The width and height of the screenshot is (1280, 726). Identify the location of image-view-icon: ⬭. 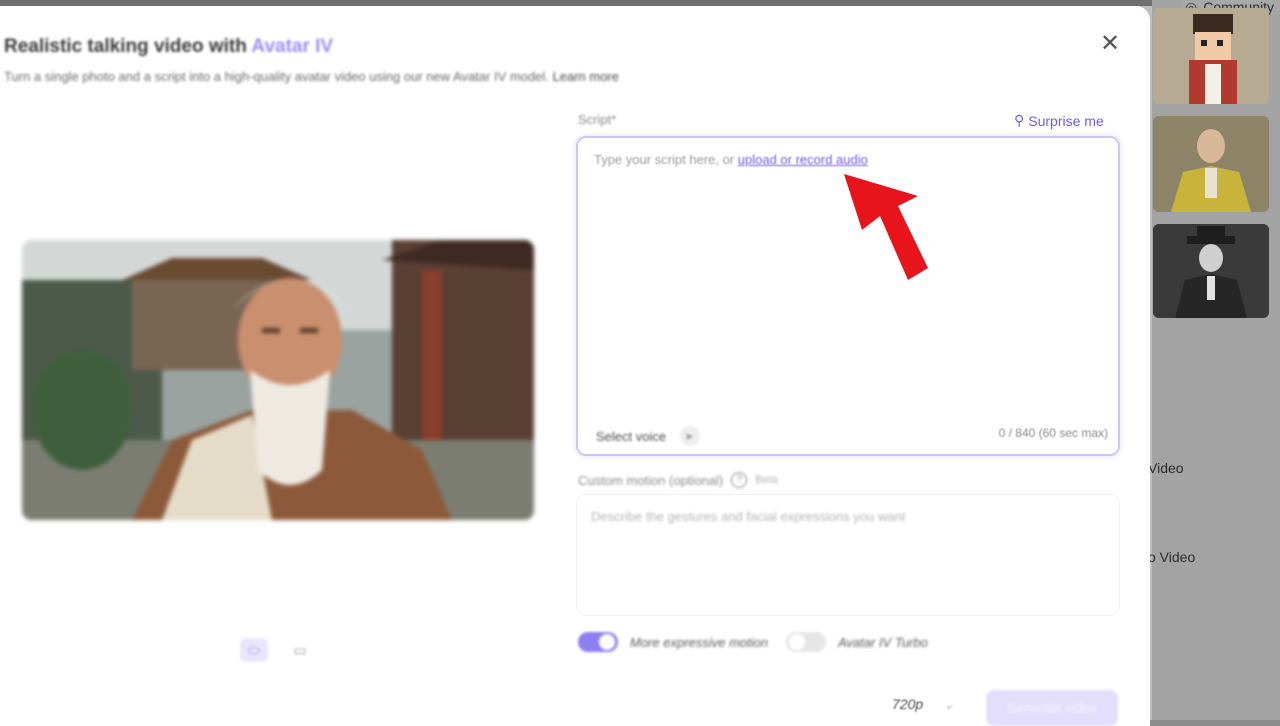
(254, 650).